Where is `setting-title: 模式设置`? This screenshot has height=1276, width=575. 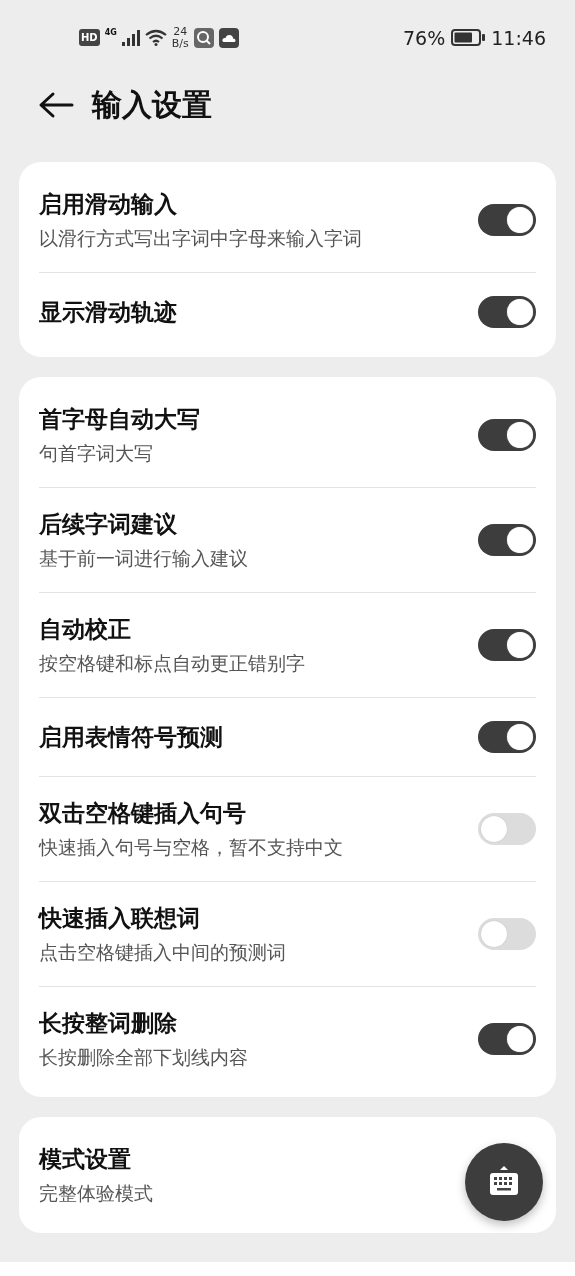 setting-title: 模式设置 is located at coordinates (85, 1159).